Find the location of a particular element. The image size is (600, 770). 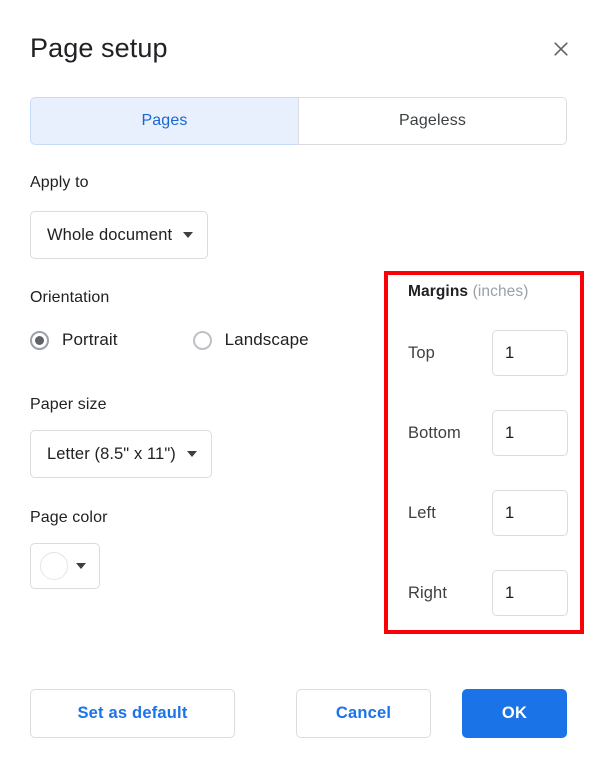

page-title: Page setup is located at coordinates (99, 48).